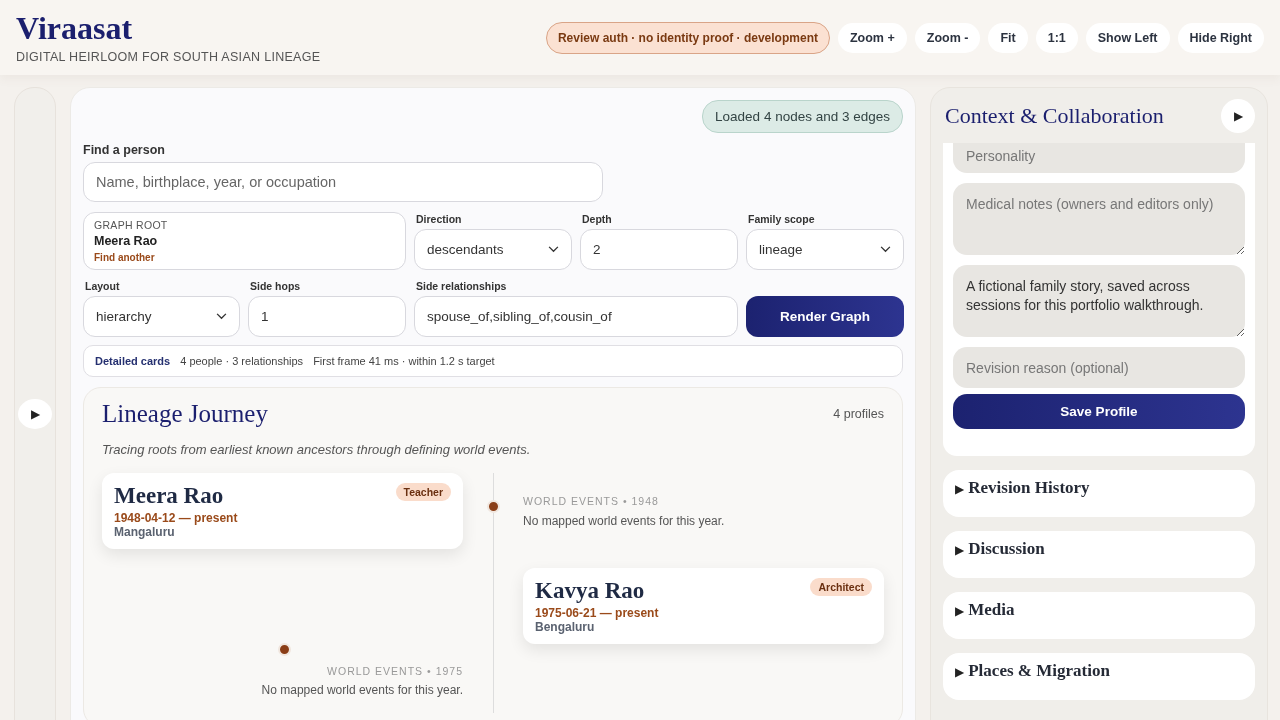 The height and width of the screenshot is (720, 1280). Describe the element at coordinates (1220, 37) in the screenshot. I see `toolbar-button: Hide Right` at that location.